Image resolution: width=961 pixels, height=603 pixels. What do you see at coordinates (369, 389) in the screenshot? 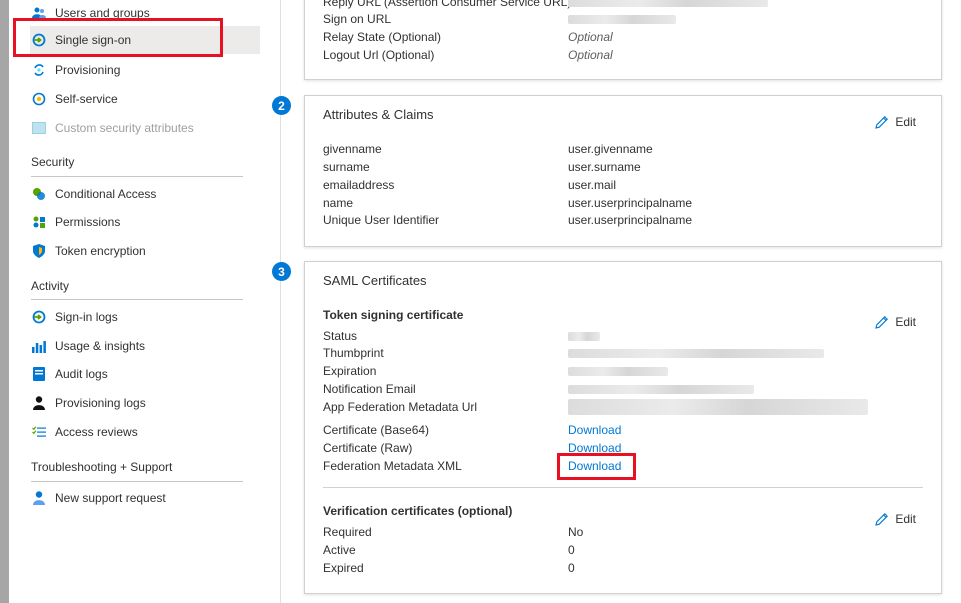
I see `notification-email-label: Notification Email` at bounding box center [369, 389].